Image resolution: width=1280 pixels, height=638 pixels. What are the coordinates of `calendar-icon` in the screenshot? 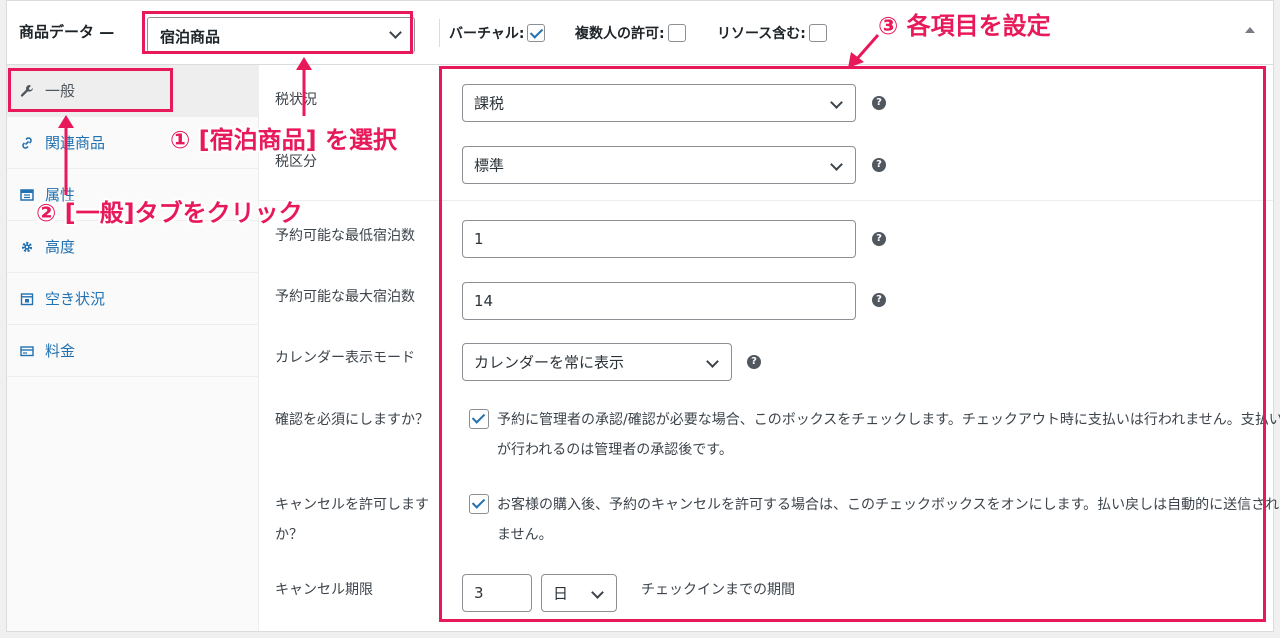 It's located at (27, 299).